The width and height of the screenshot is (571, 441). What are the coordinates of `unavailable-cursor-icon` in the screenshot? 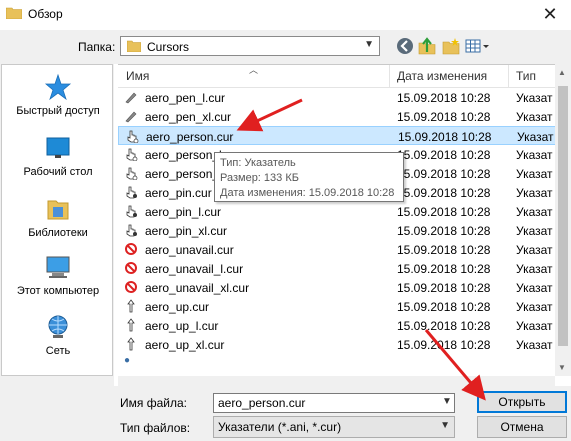 It's located at (131, 249).